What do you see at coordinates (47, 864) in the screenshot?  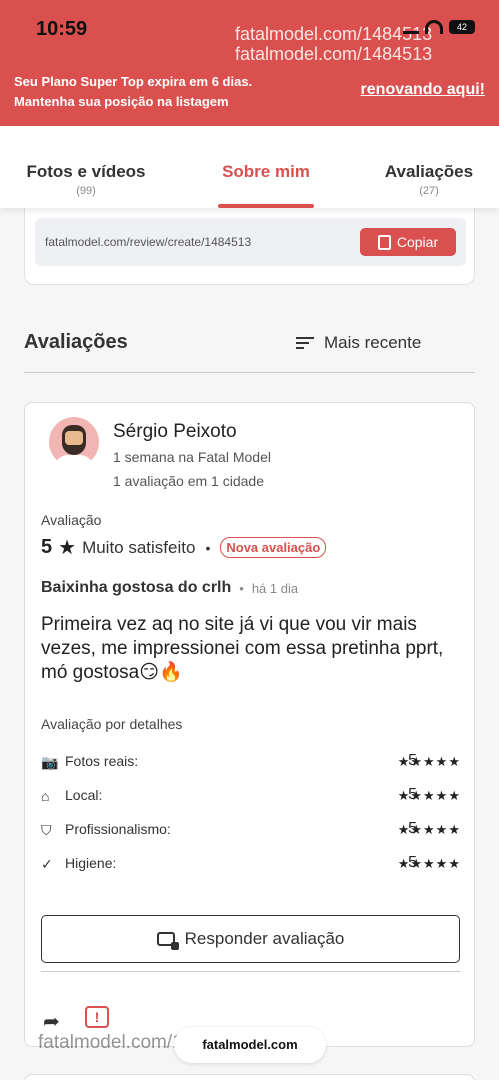 I see `check-circle-icon: ✓` at bounding box center [47, 864].